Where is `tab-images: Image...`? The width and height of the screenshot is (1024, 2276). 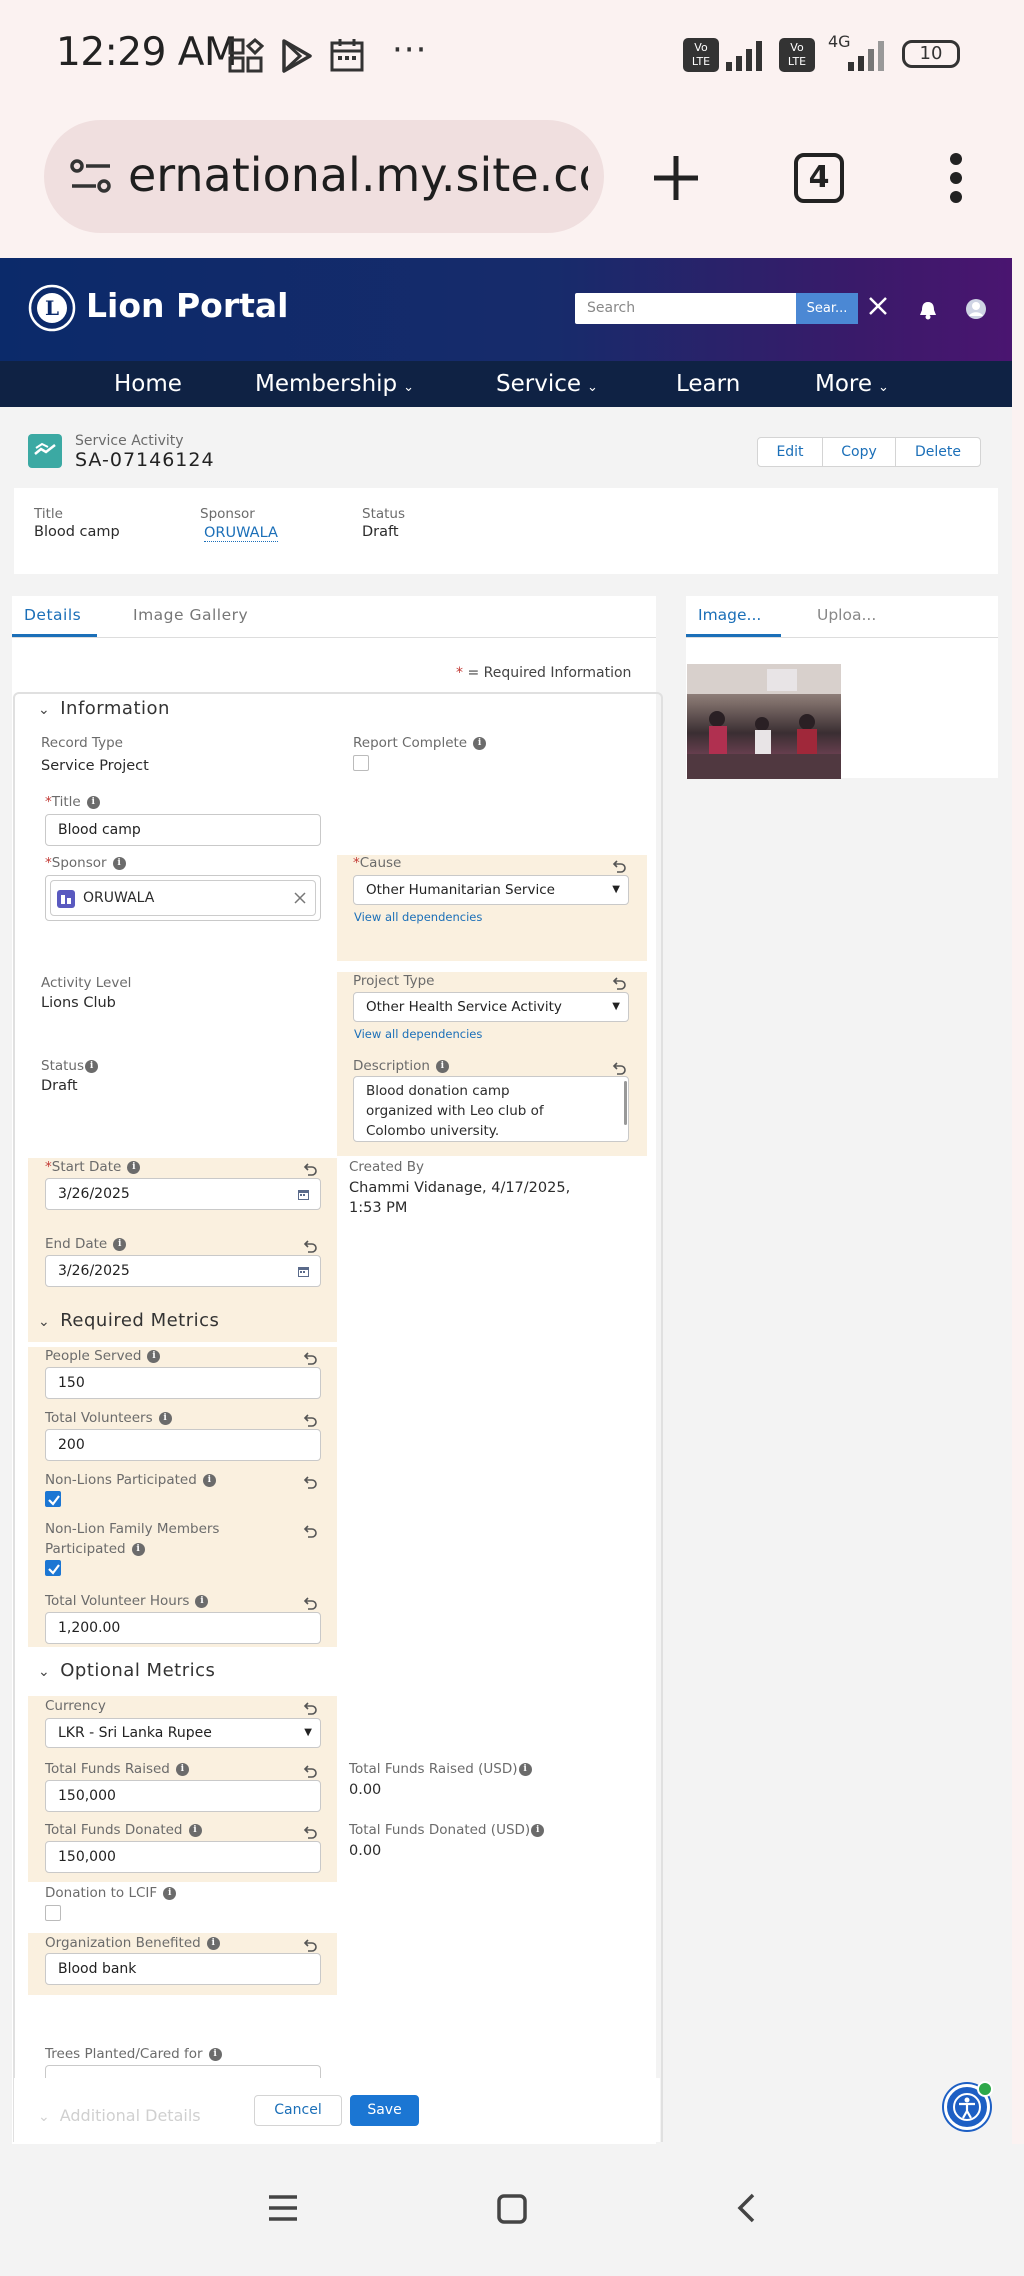
tab-images: Image... is located at coordinates (729, 615).